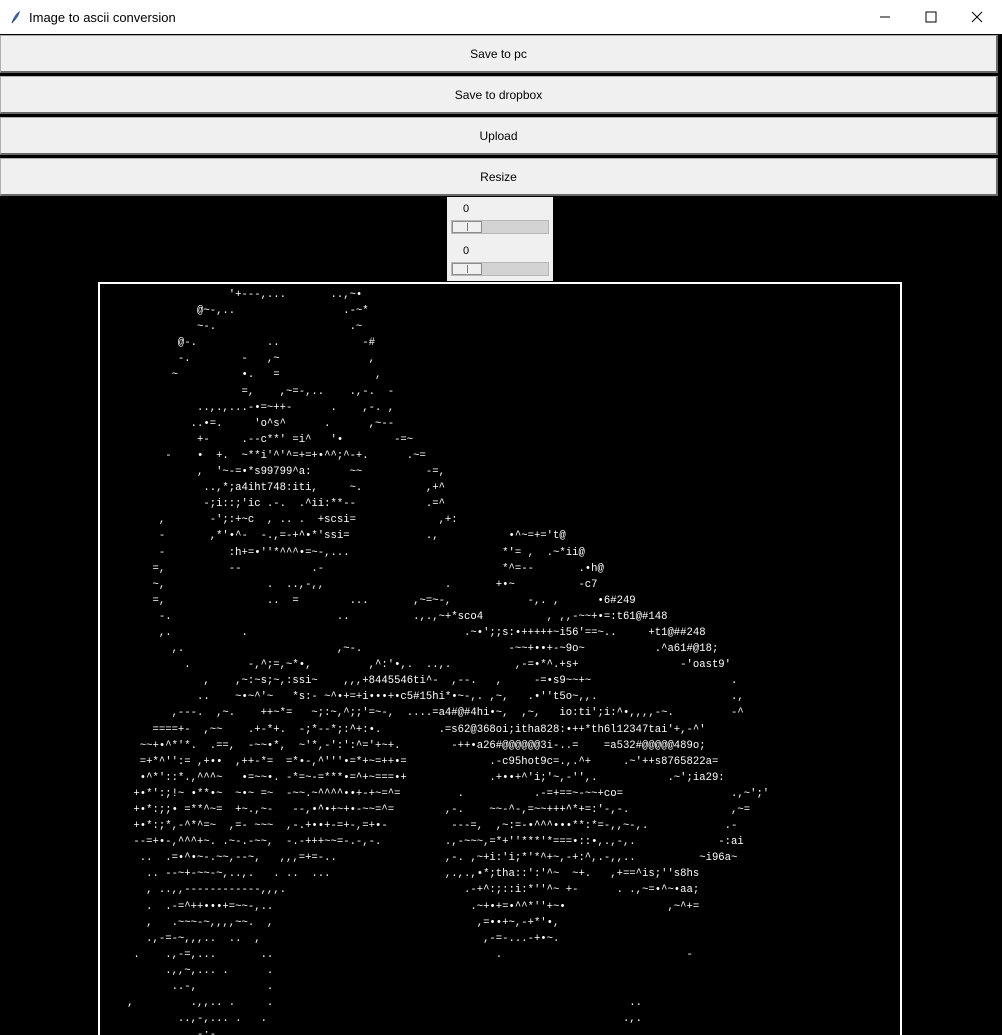 The image size is (1002, 1035). I want to click on second-slider-value: 0, so click(466, 251).